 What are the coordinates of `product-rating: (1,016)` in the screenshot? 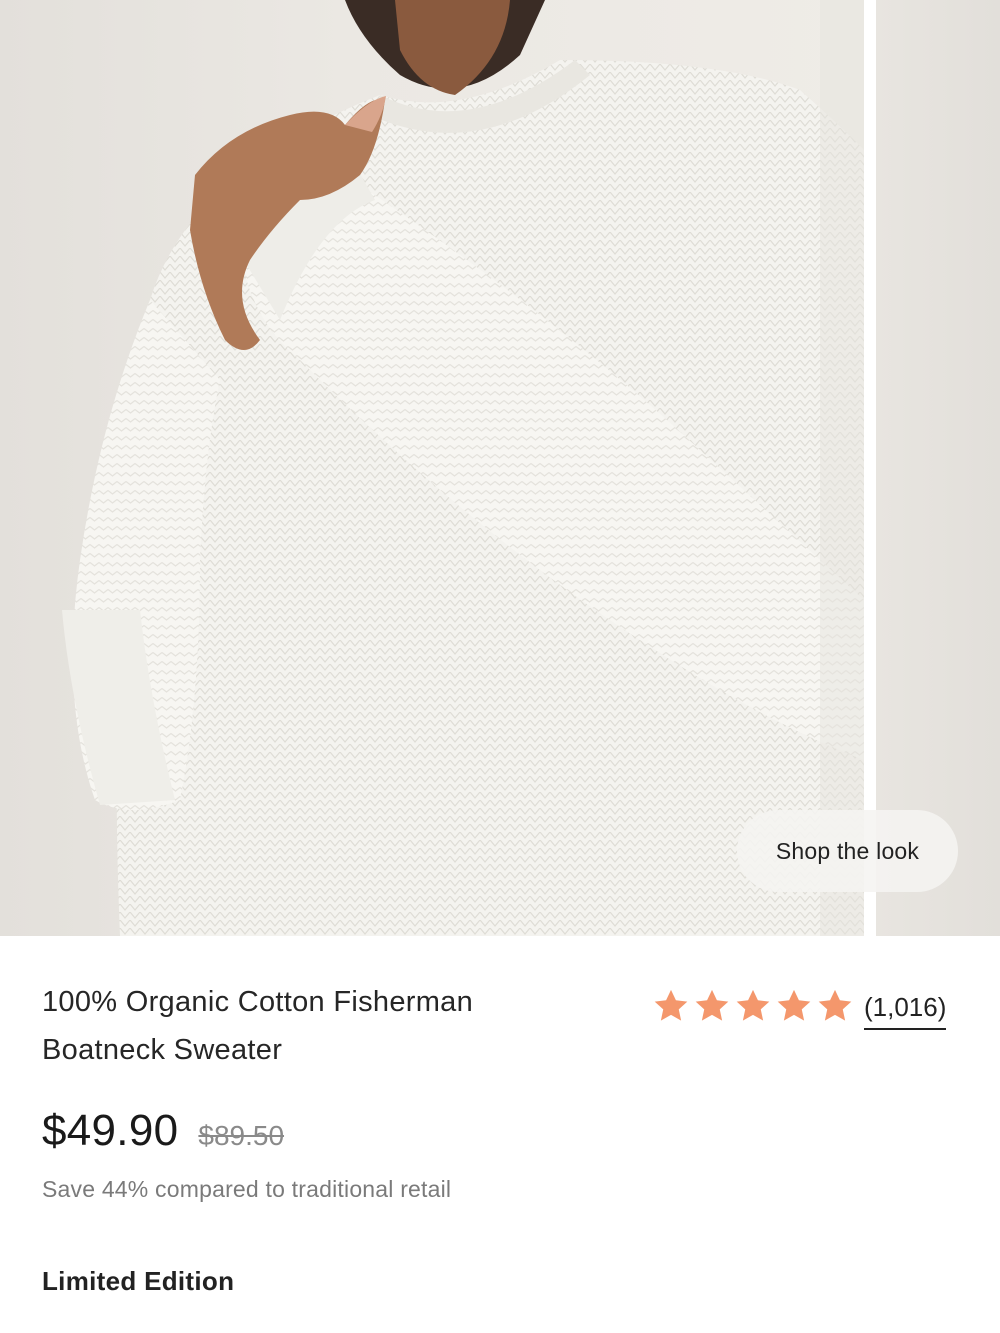 It's located at (799, 1006).